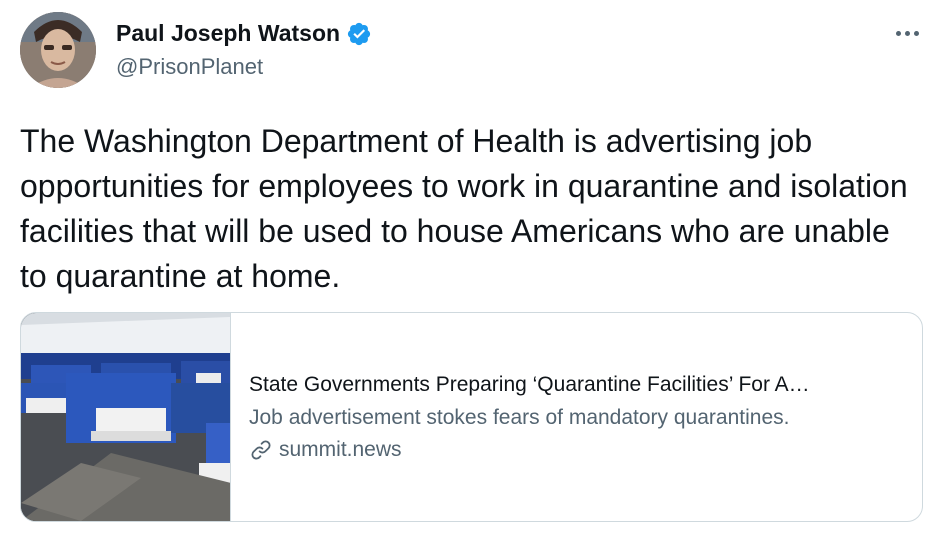 The height and width of the screenshot is (546, 942). I want to click on card-image, so click(126, 417).